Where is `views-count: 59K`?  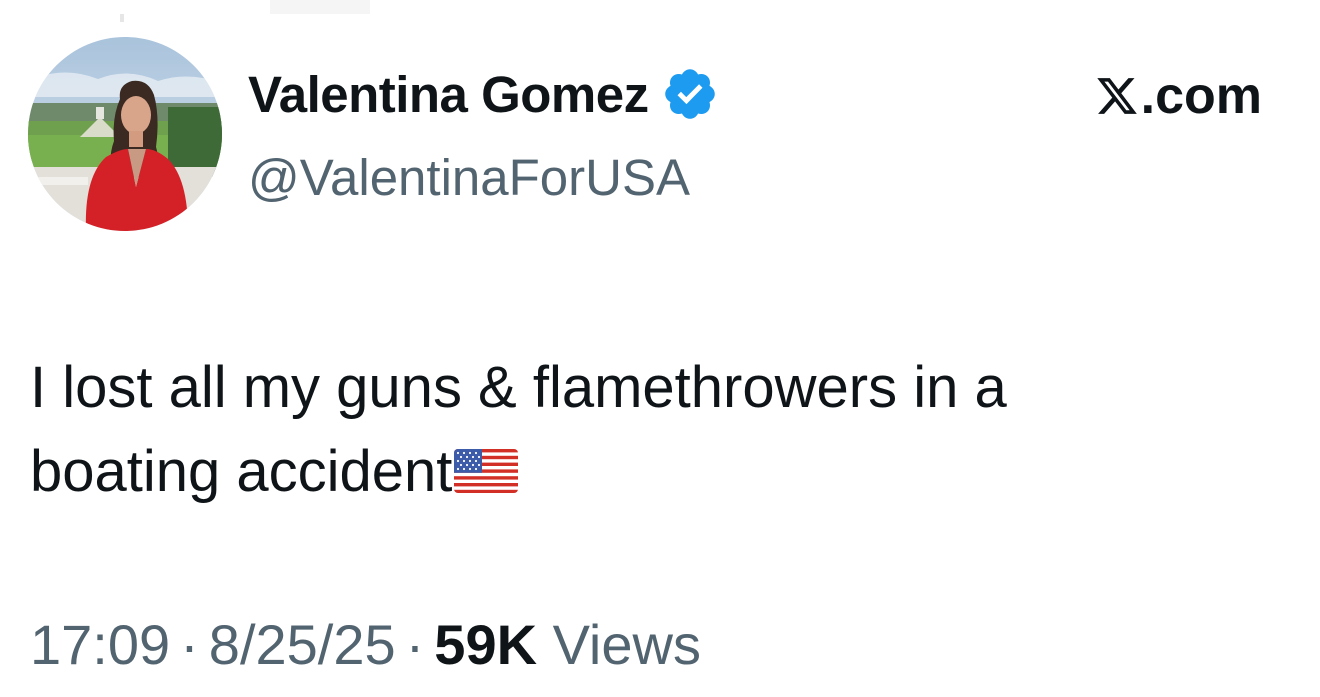
views-count: 59K is located at coordinates (485, 644).